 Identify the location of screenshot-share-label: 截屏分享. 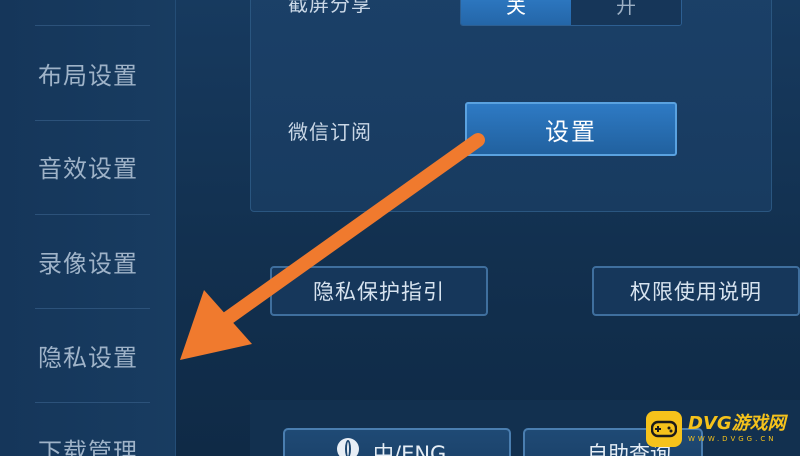
(330, 8).